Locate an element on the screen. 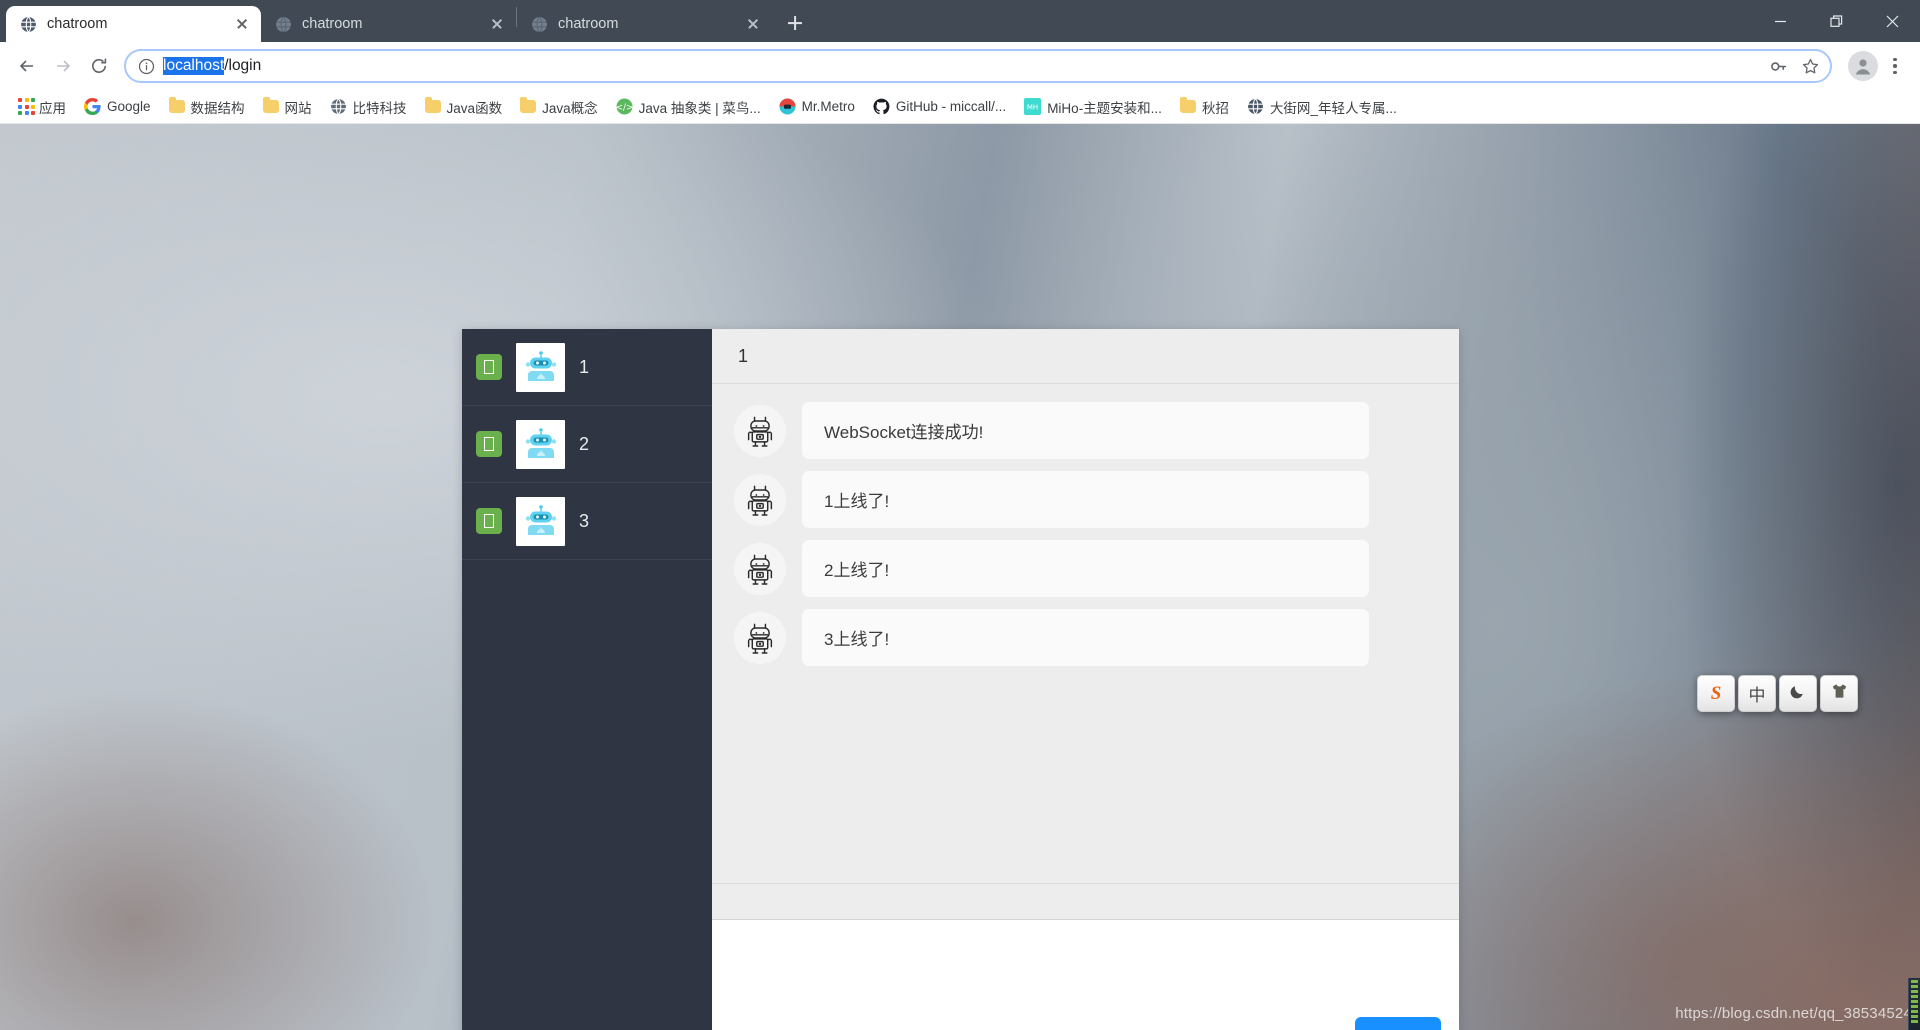 The height and width of the screenshot is (1030, 1920). github-icon is located at coordinates (881, 106).